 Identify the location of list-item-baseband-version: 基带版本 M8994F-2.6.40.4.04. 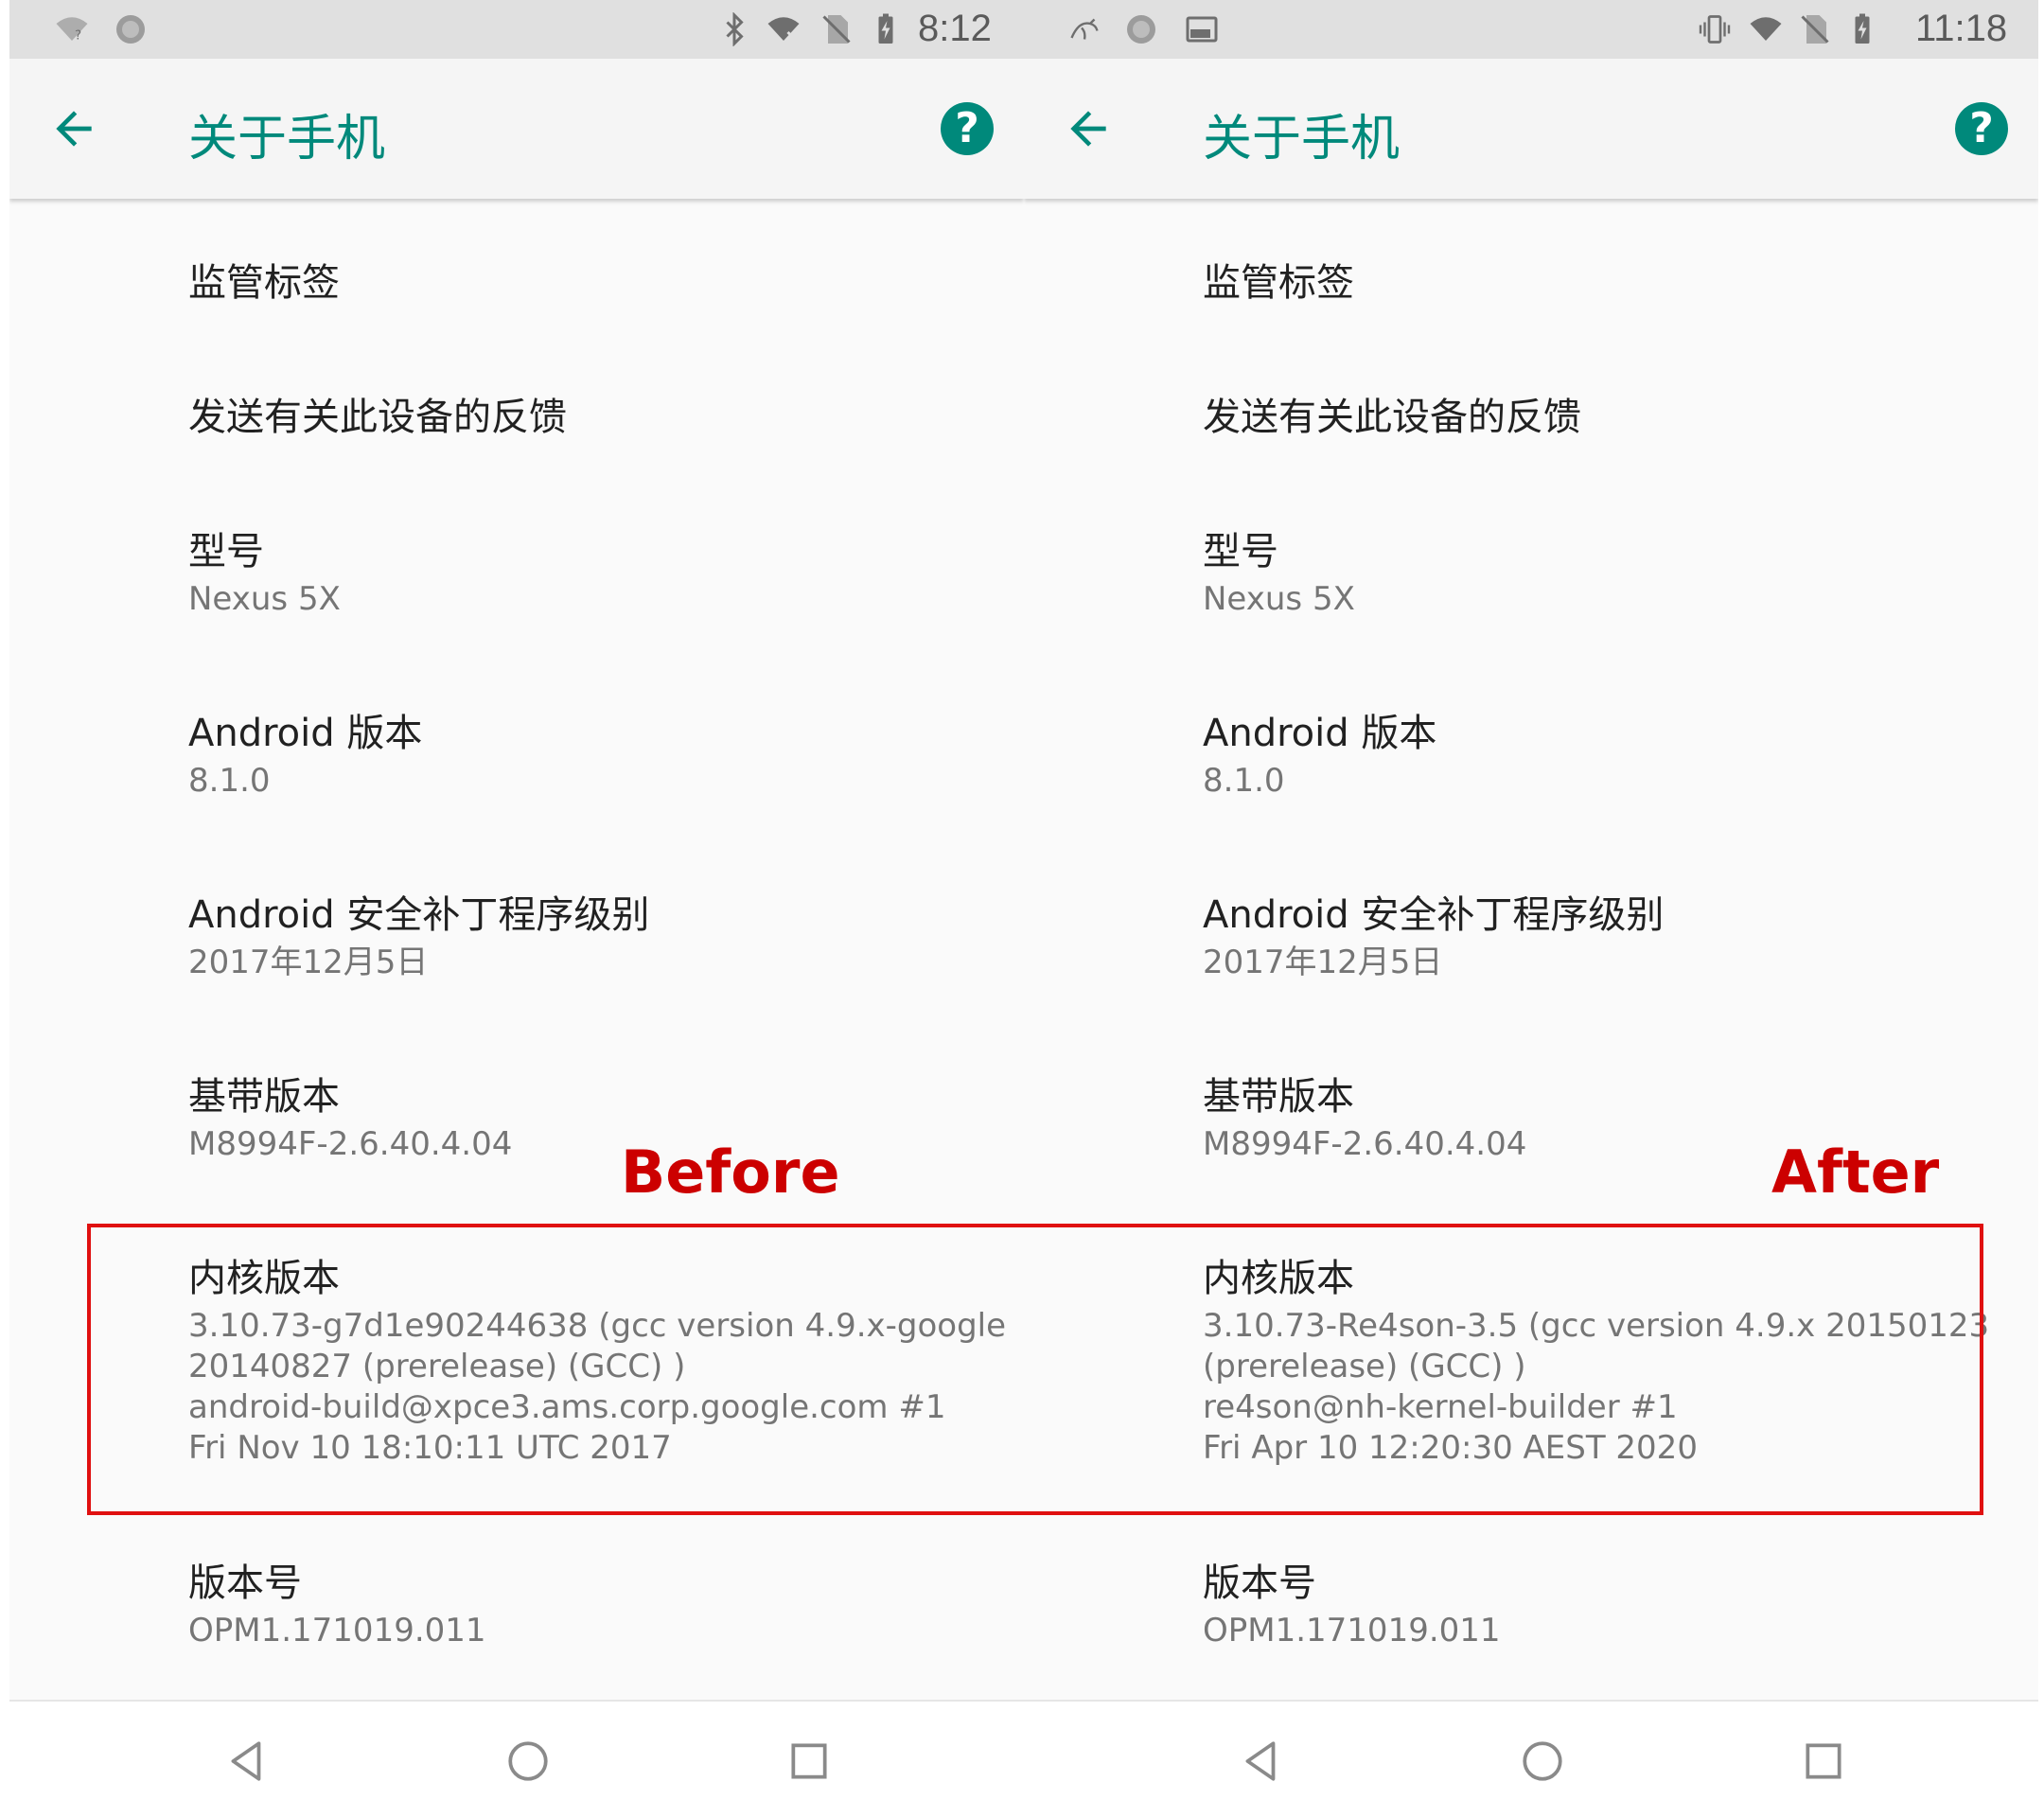
(590, 1118).